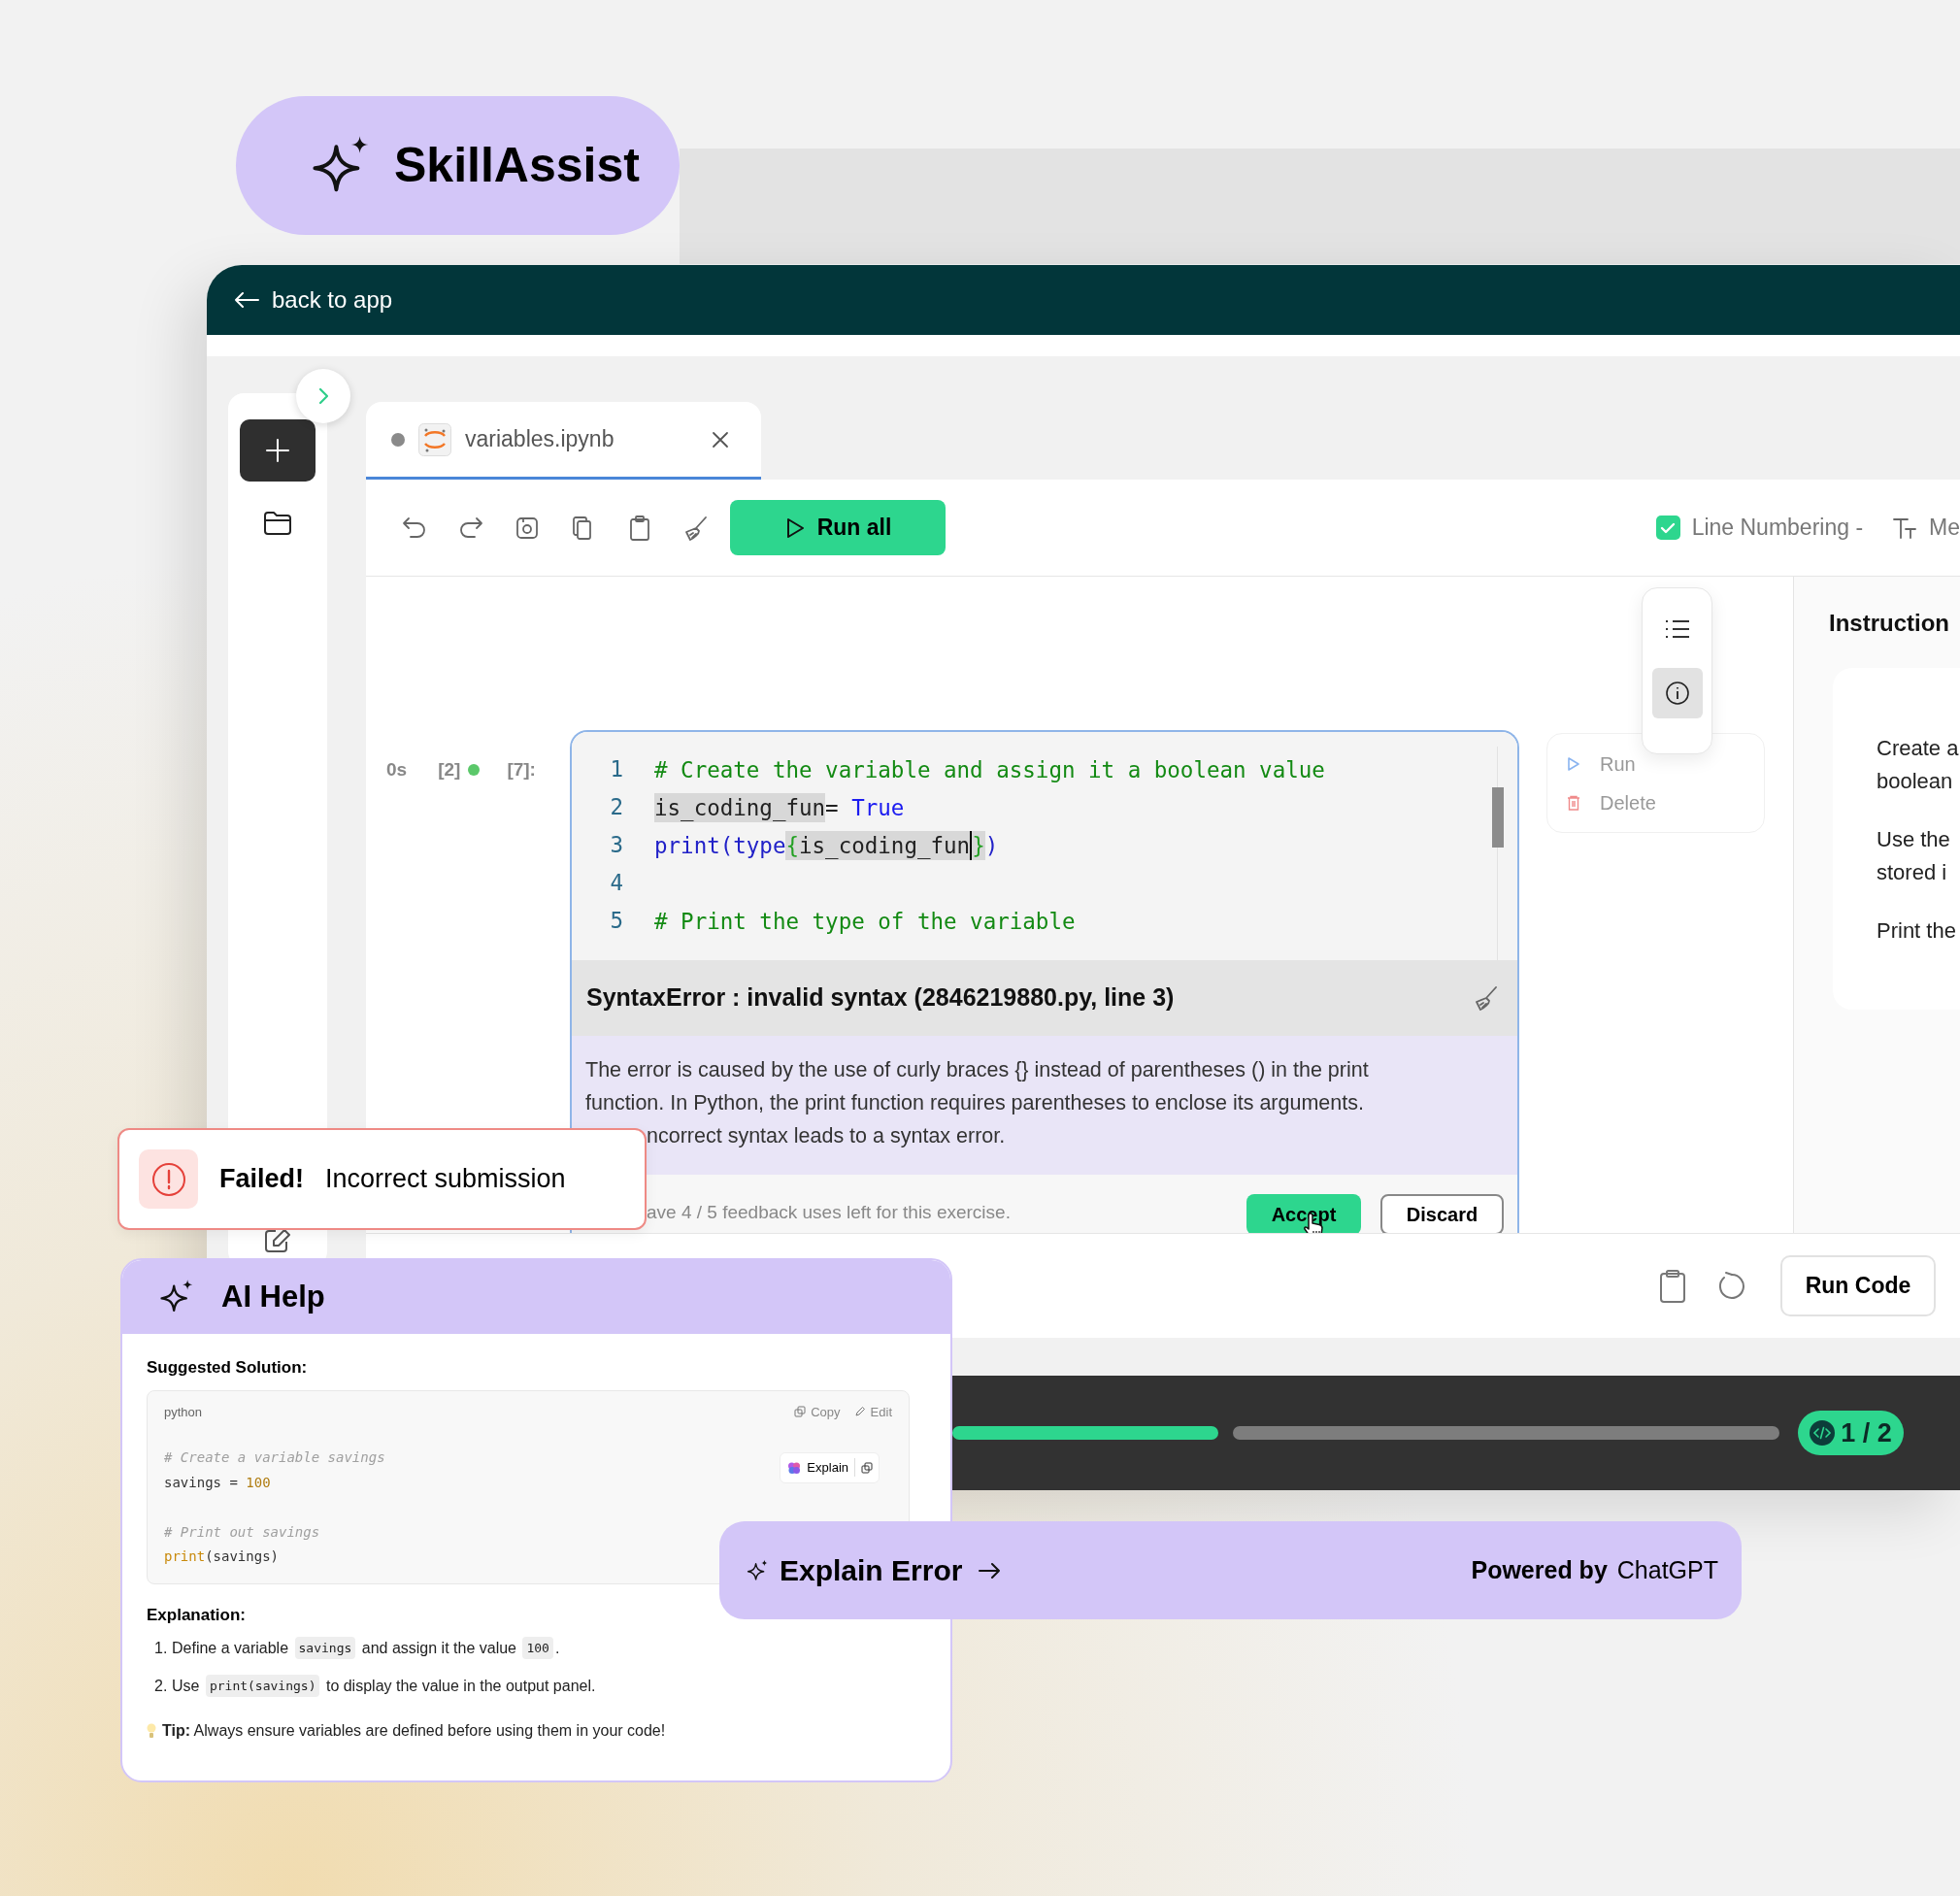 The height and width of the screenshot is (1896, 1960). I want to click on chevron-right-icon, so click(323, 396).